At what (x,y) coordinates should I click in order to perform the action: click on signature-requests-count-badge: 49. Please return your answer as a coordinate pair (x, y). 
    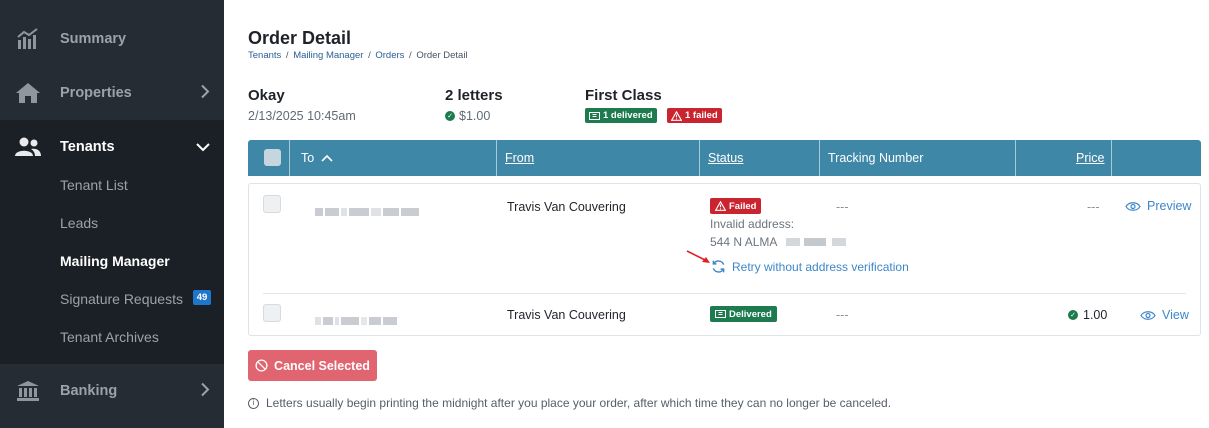
    Looking at the image, I should click on (202, 297).